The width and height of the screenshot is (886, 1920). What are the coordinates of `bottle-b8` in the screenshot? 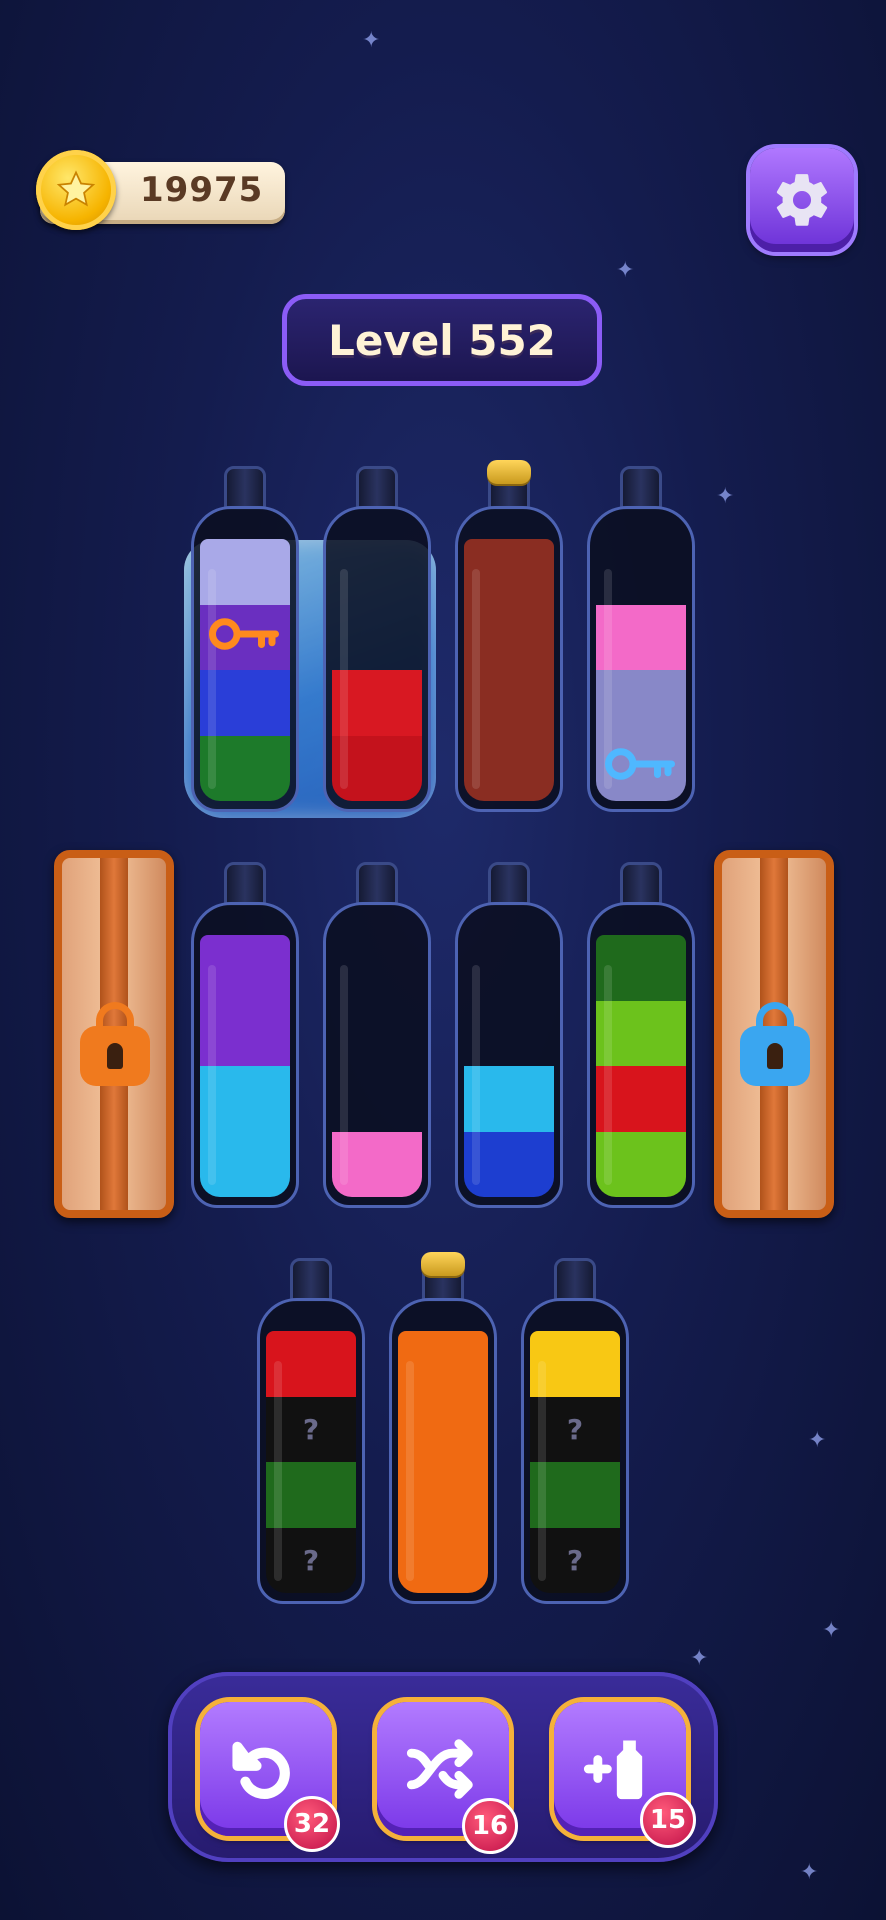 It's located at (641, 1035).